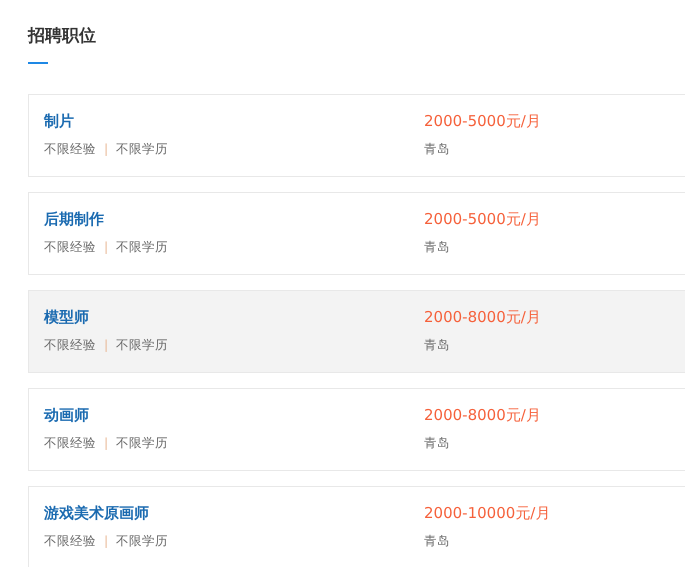  Describe the element at coordinates (62, 36) in the screenshot. I see `section-title: 招聘职位` at that location.